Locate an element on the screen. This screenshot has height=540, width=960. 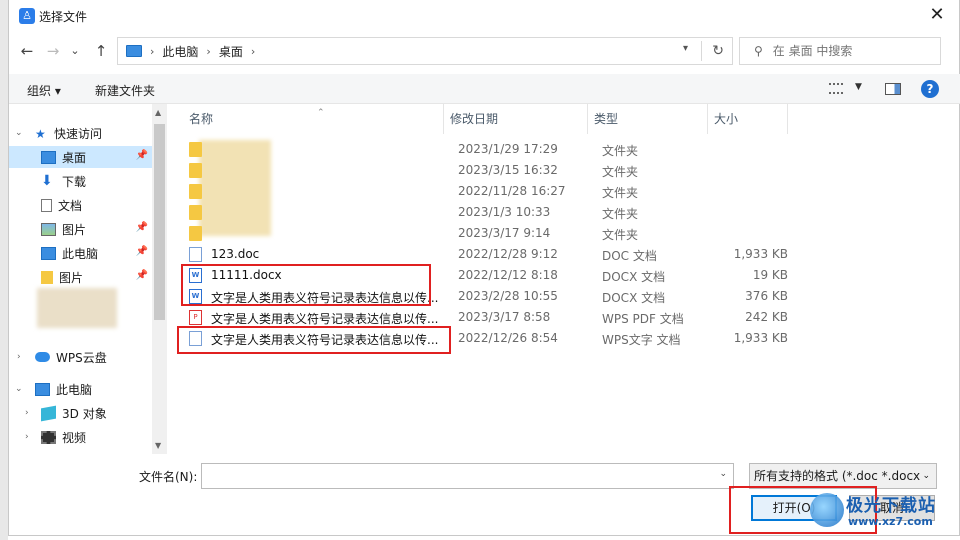
sidebar-item-wps-cloud: › WPS云盘 is located at coordinates (80, 357).